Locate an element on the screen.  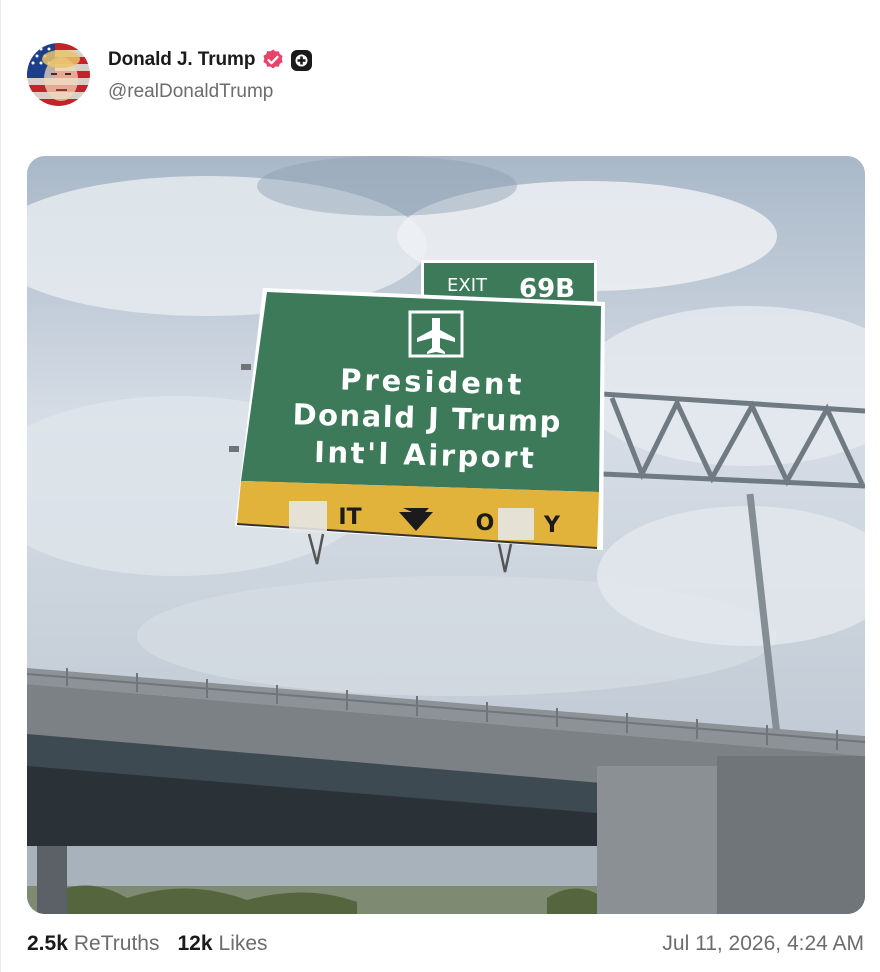
avatar is located at coordinates (58, 74).